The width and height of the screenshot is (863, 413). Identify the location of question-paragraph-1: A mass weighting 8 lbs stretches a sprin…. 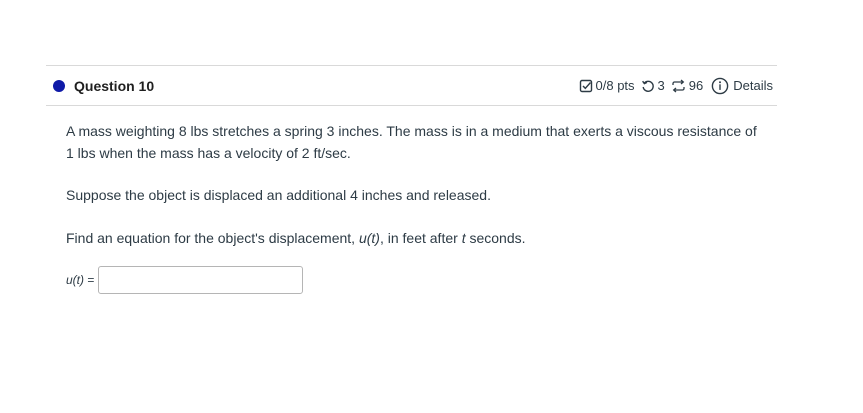
(411, 142).